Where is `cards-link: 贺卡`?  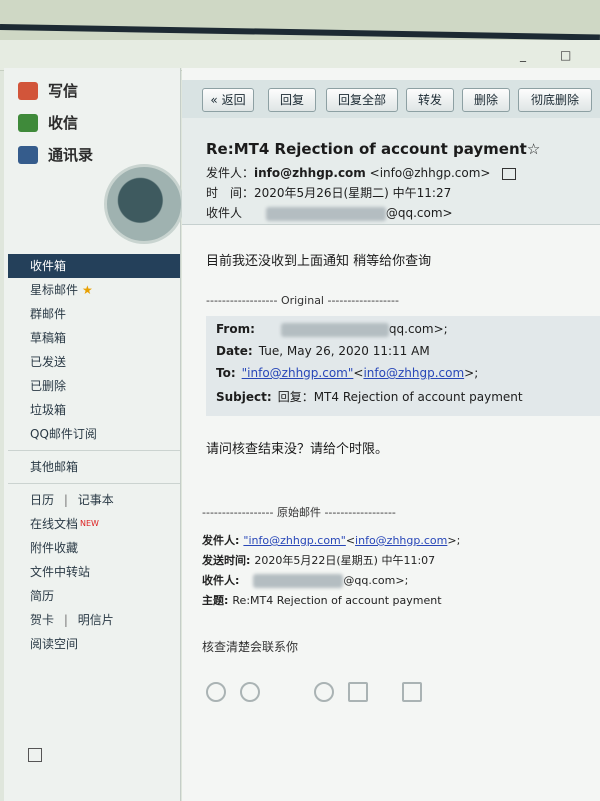 cards-link: 贺卡 is located at coordinates (42, 620).